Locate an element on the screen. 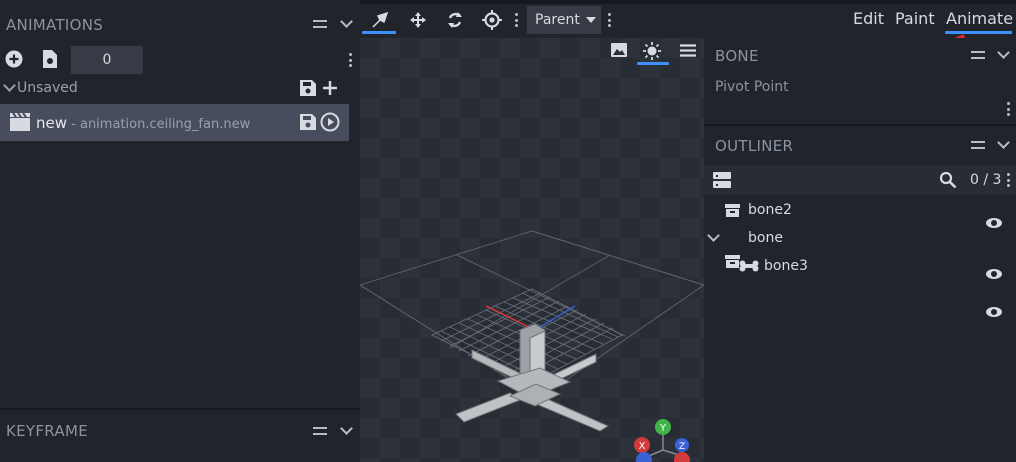 The height and width of the screenshot is (462, 1016). svg-text: Z is located at coordinates (682, 447).